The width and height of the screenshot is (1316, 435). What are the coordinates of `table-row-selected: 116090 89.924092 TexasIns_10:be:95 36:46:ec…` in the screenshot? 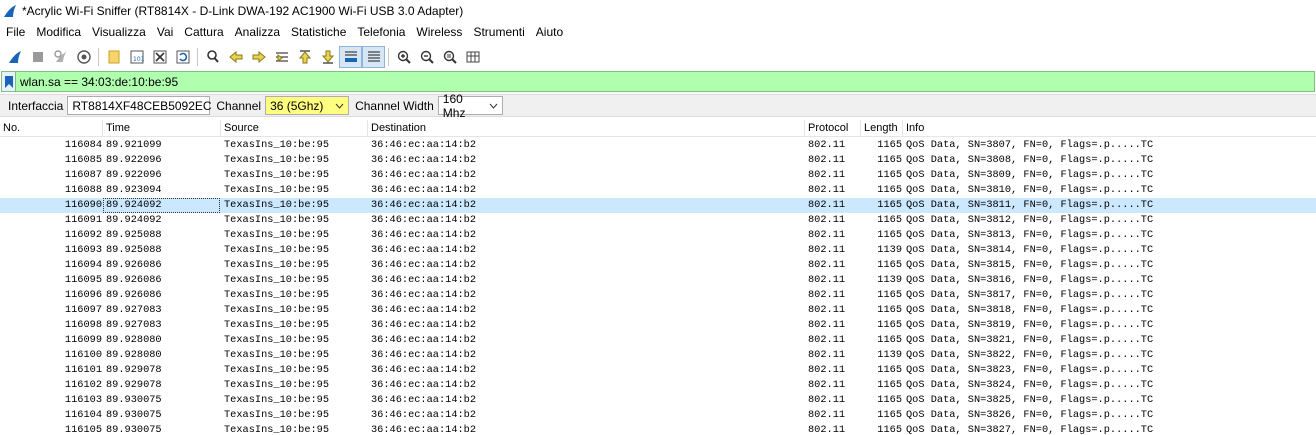 It's located at (658, 205).